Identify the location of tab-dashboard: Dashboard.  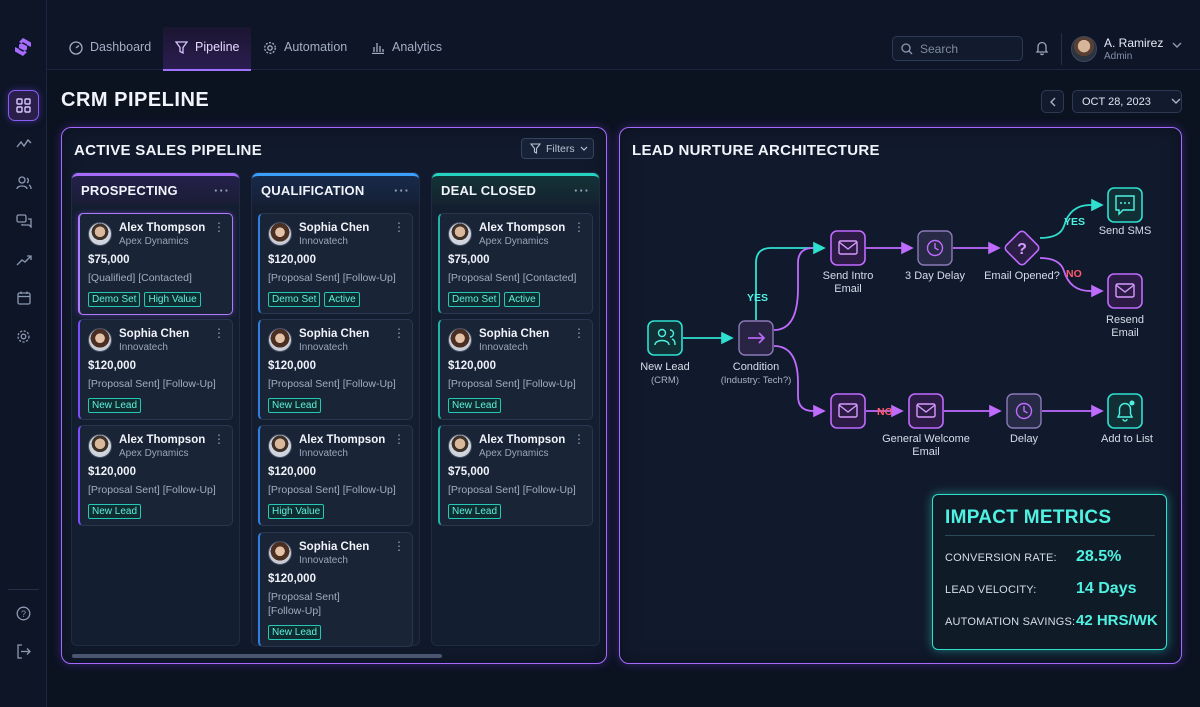
(110, 49).